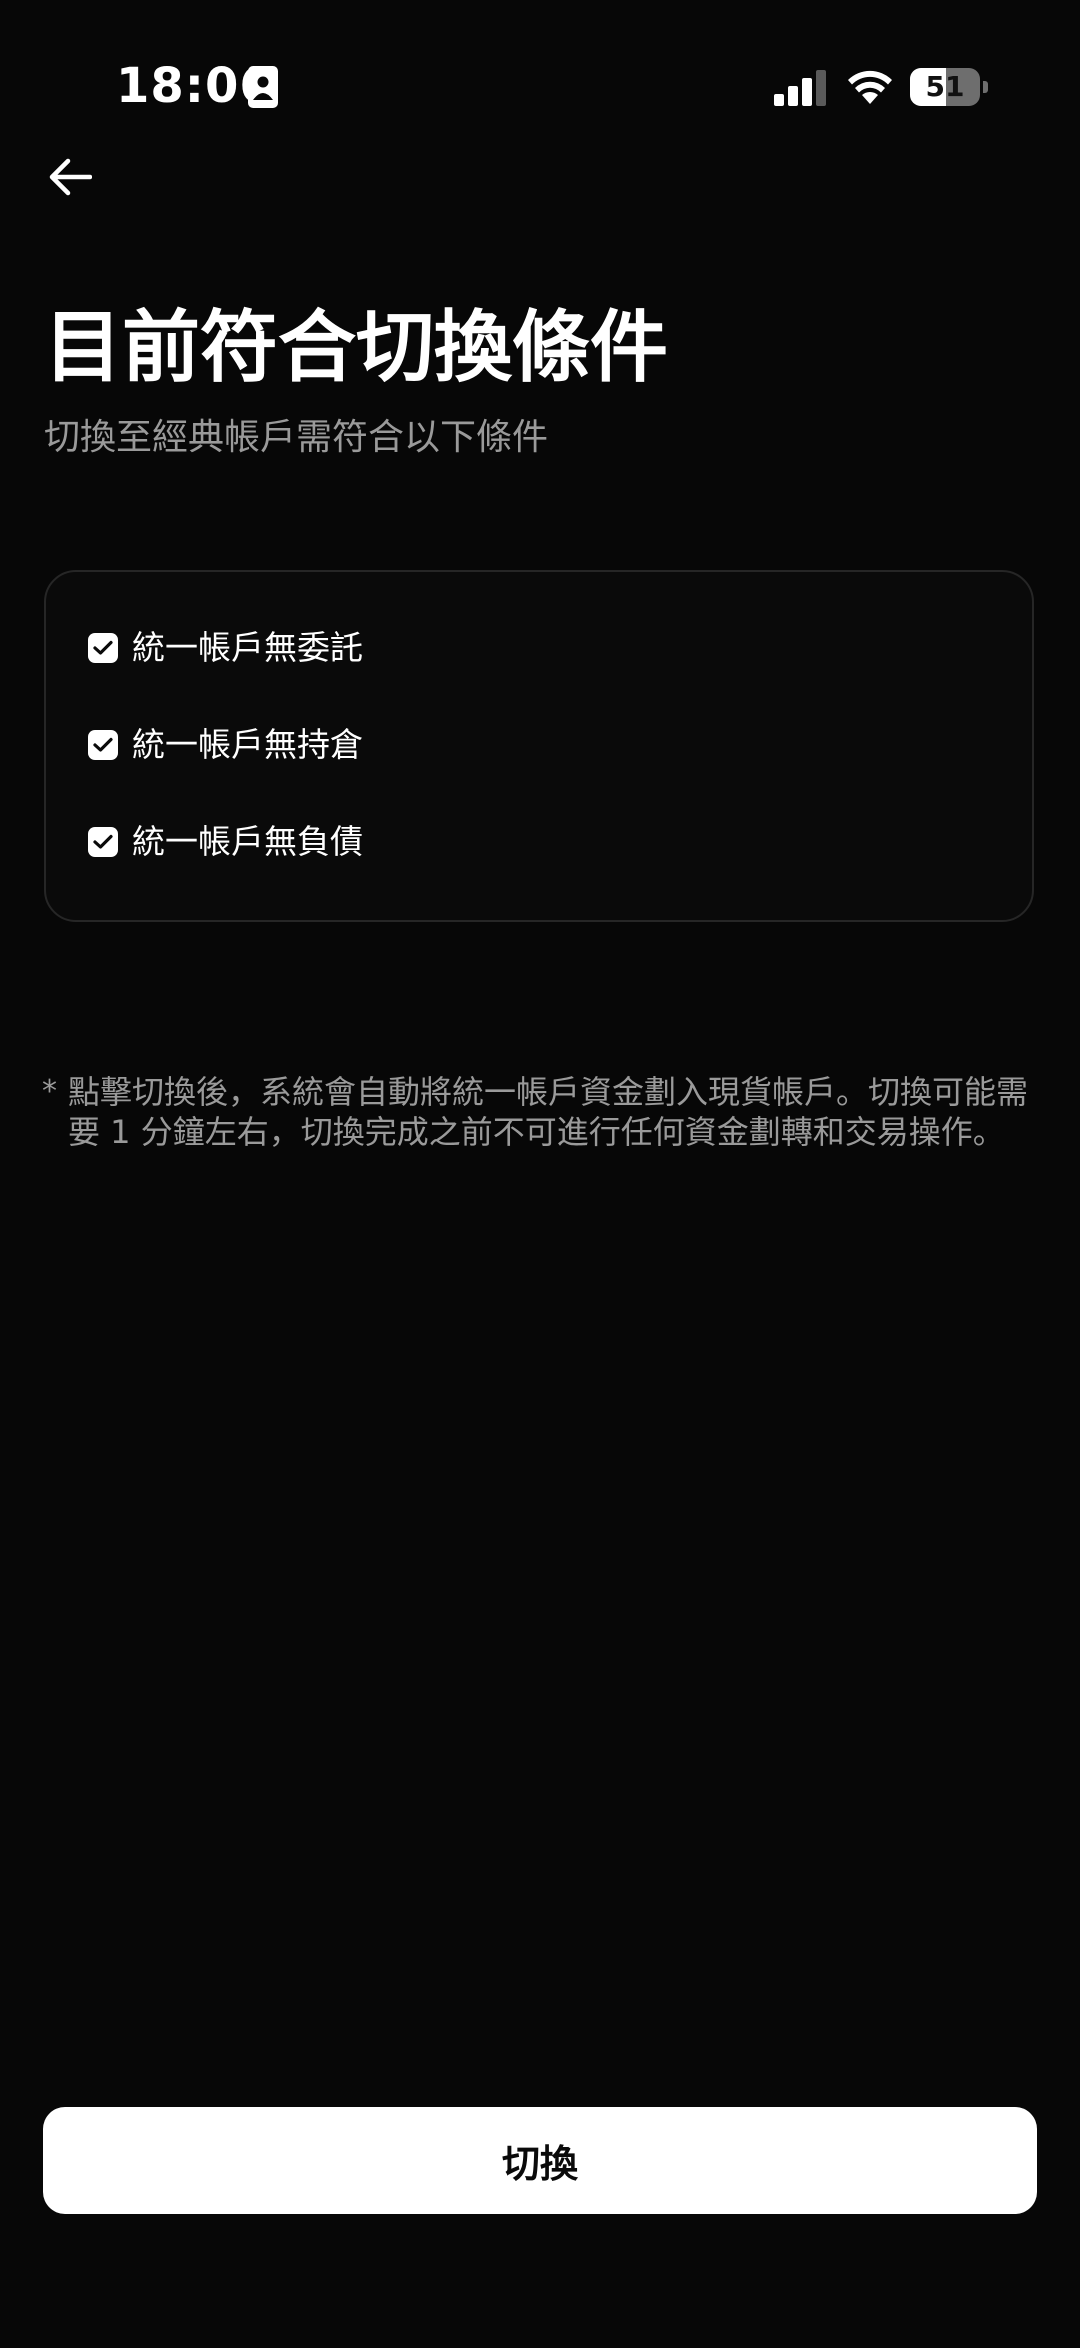 The height and width of the screenshot is (2348, 1080). What do you see at coordinates (263, 87) in the screenshot?
I see `id-card-icon` at bounding box center [263, 87].